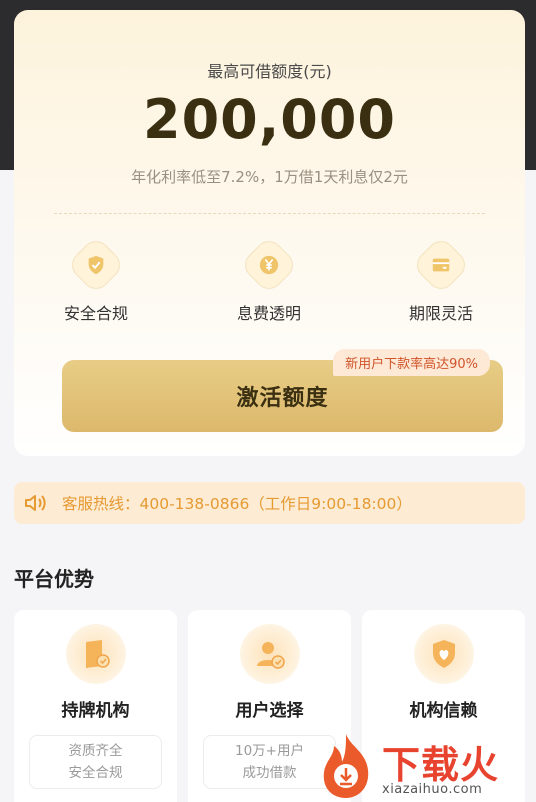 The image size is (536, 802). Describe the element at coordinates (443, 654) in the screenshot. I see `shield-heart-icon` at that location.